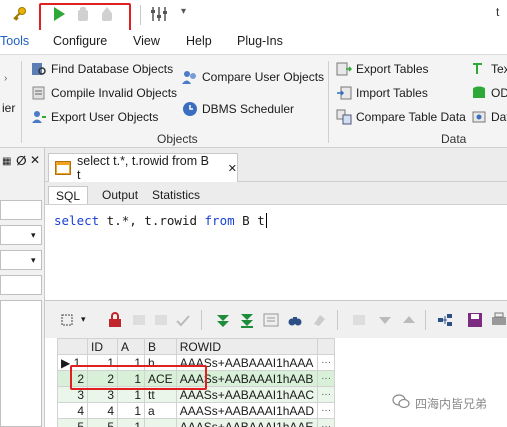 Image resolution: width=507 pixels, height=427 pixels. What do you see at coordinates (112, 69) in the screenshot?
I see `find-db-objects-label: Find Database Objects` at bounding box center [112, 69].